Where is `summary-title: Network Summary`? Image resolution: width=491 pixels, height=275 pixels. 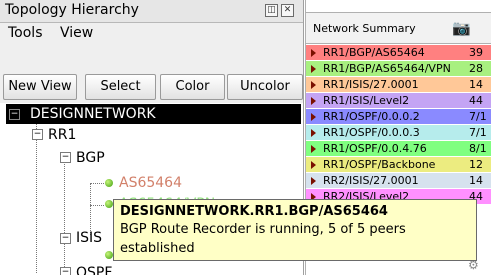
summary-title: Network Summary is located at coordinates (364, 28).